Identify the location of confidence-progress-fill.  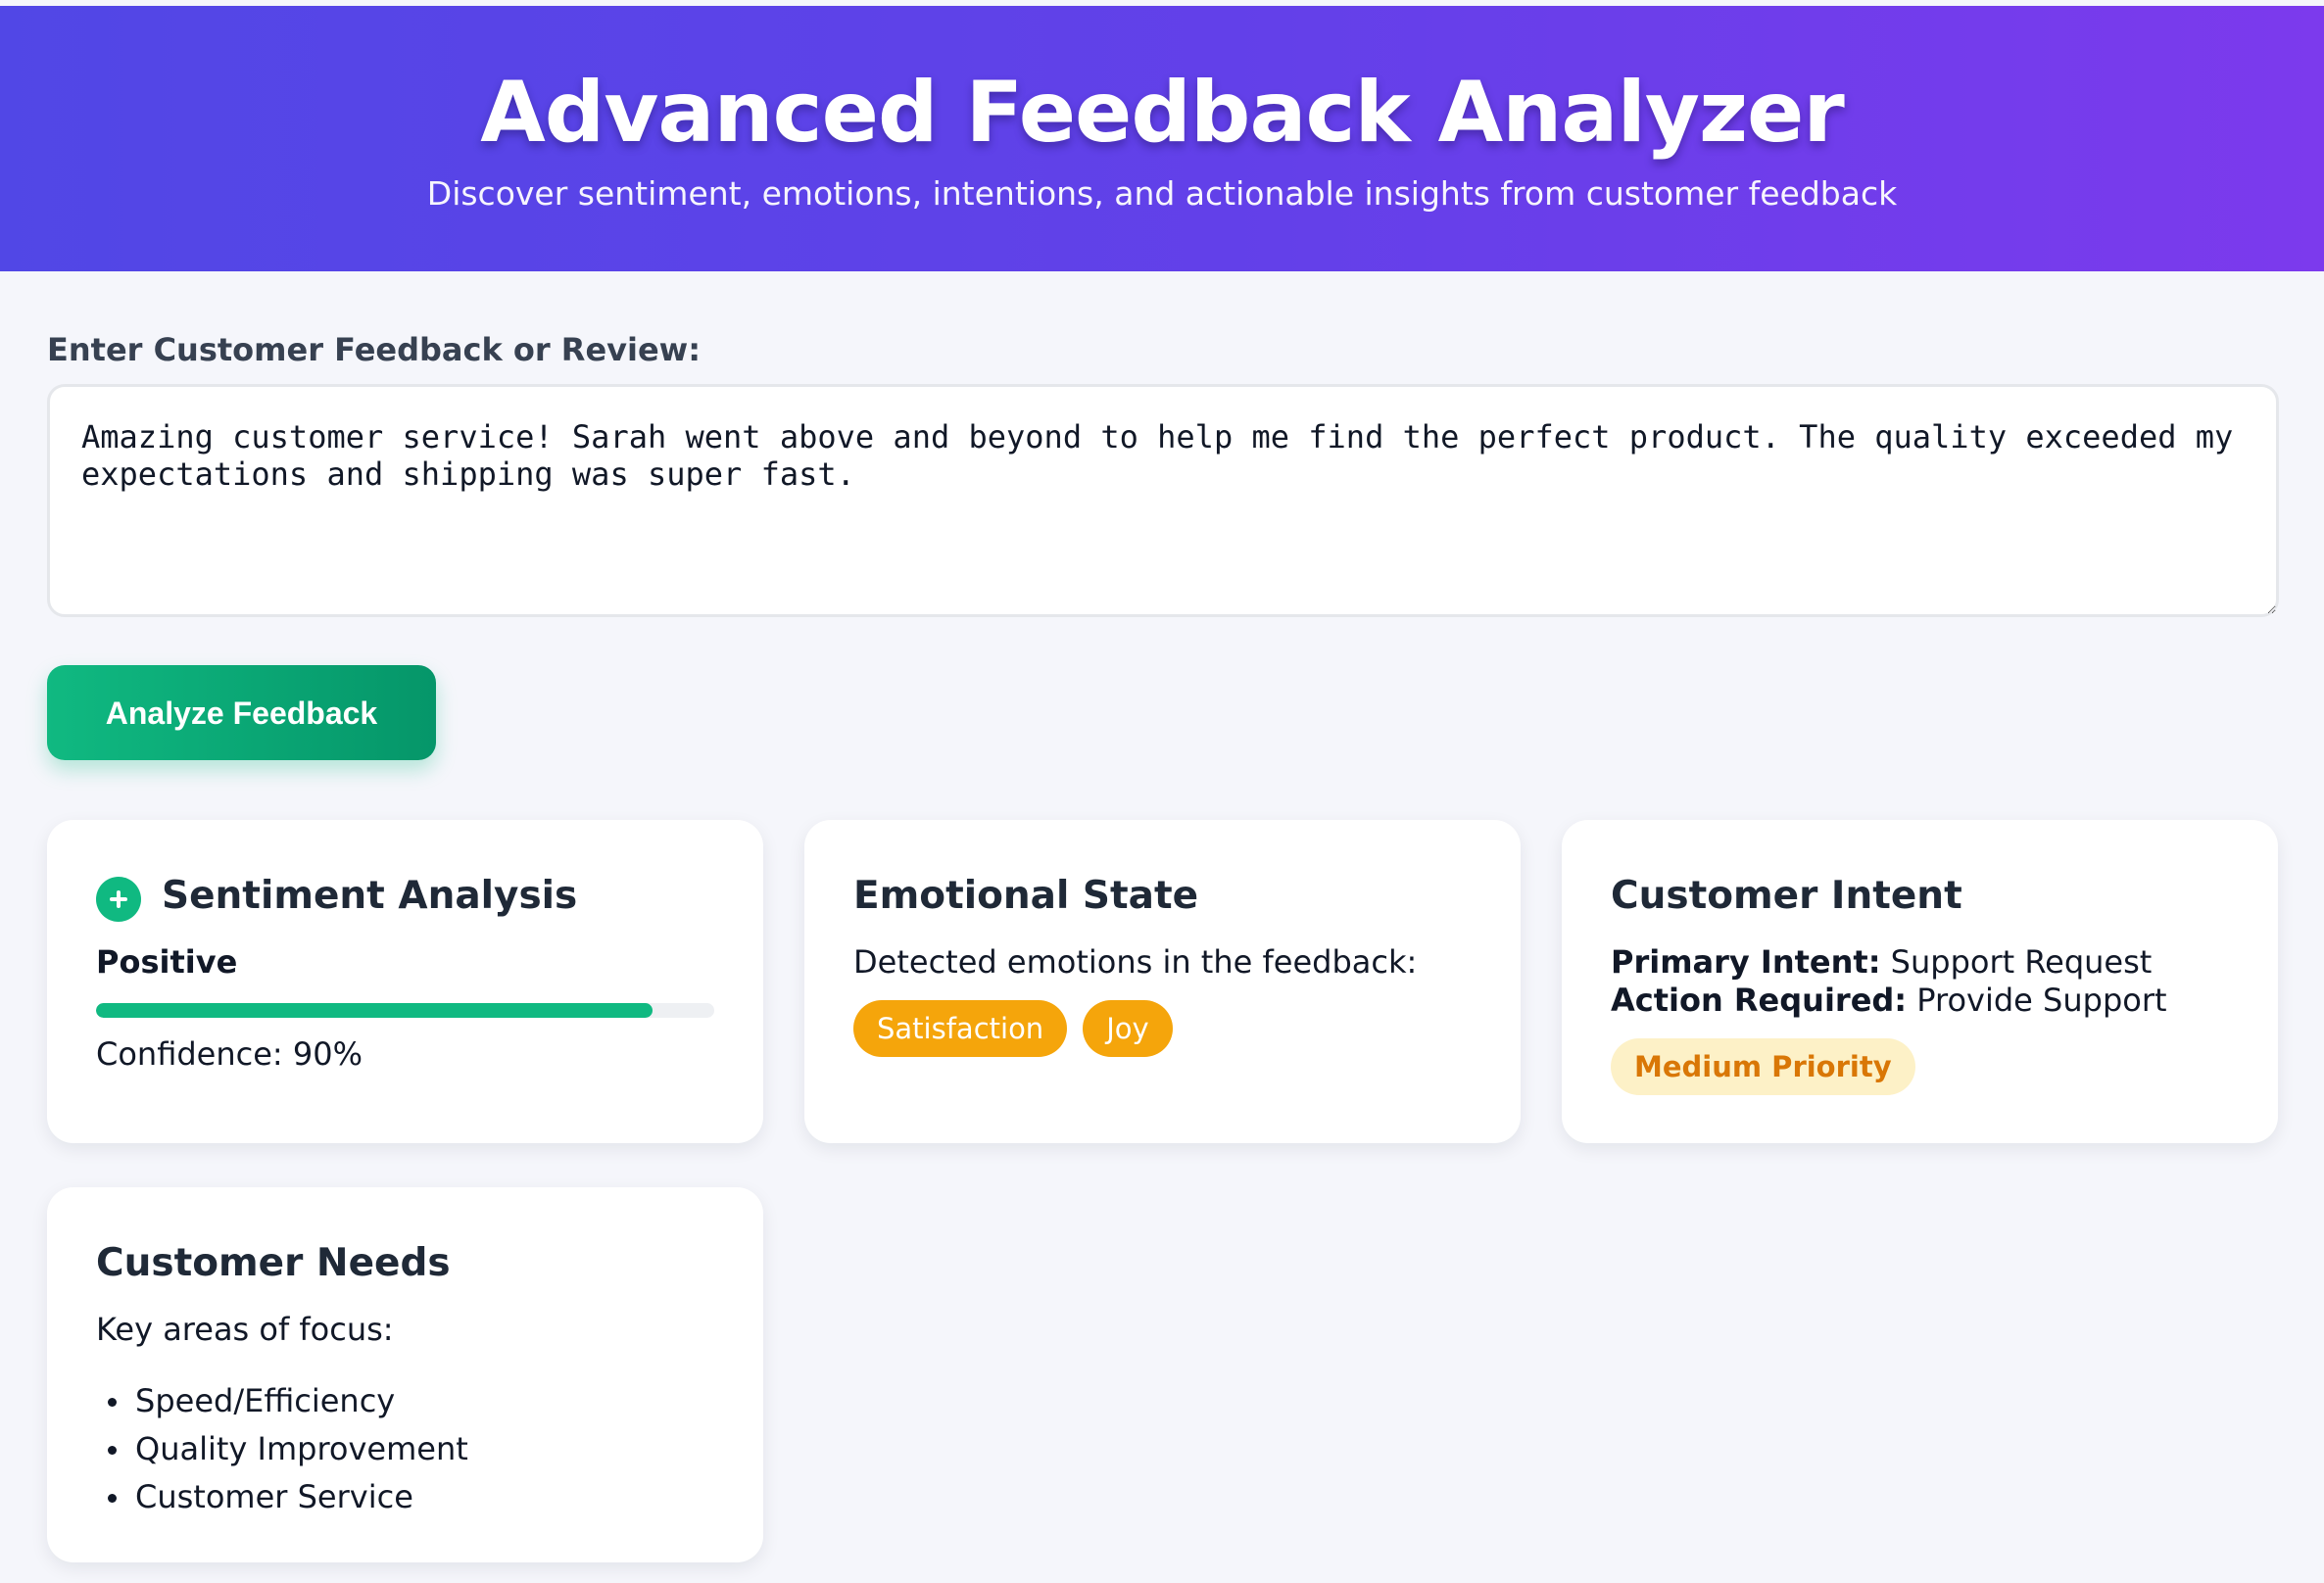
(374, 1010).